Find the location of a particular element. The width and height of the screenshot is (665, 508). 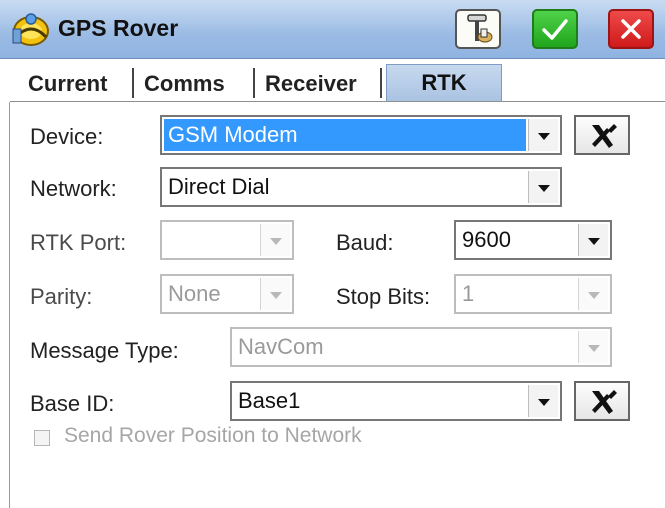

parity-select: None is located at coordinates (227, 294).